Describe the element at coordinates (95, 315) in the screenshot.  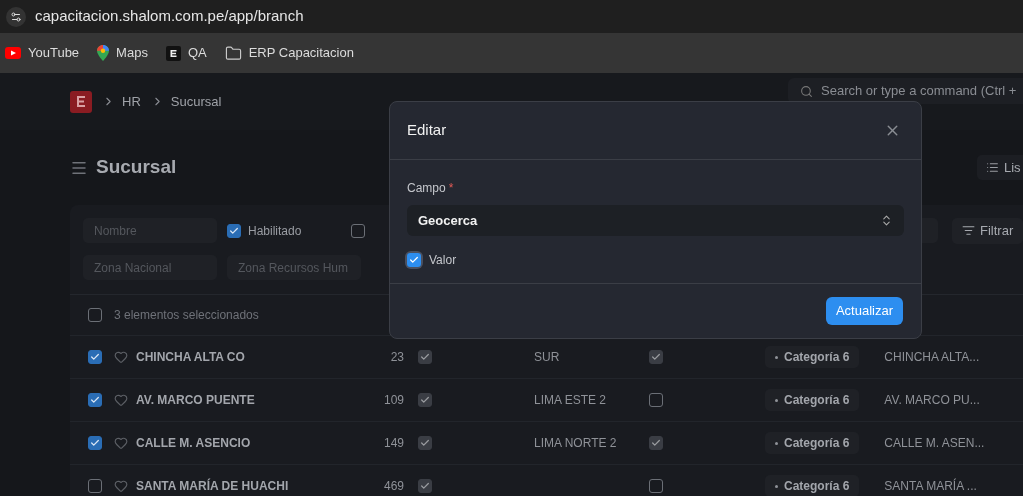
I see `select-all-checkbox` at that location.